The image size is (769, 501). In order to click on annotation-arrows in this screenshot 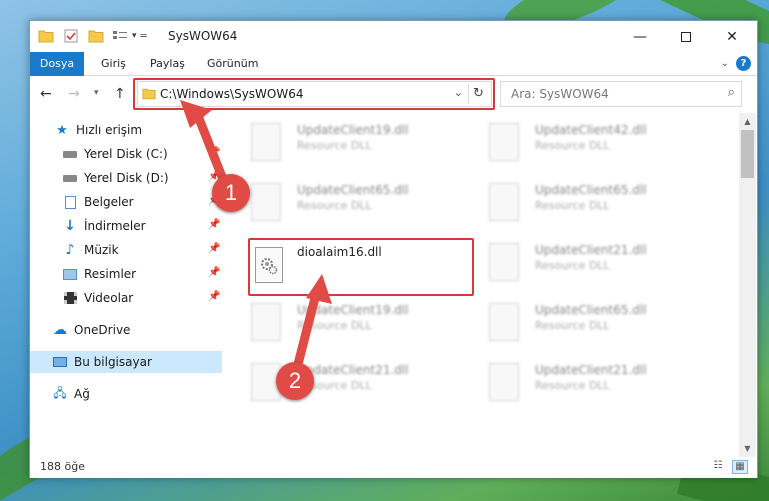, I will do `click(256, 238)`.